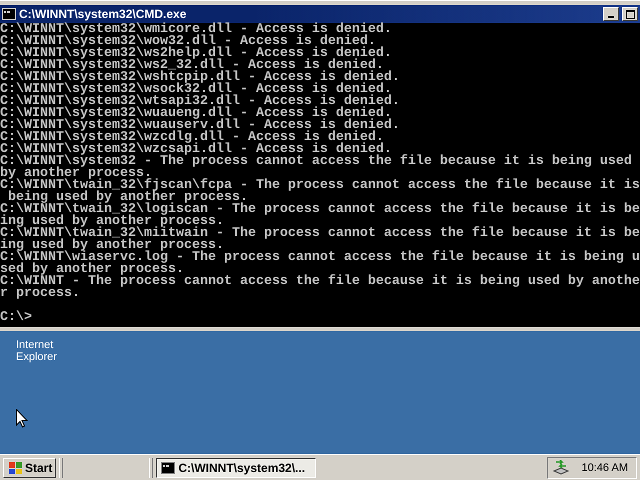 The width and height of the screenshot is (640, 480). What do you see at coordinates (40, 294) in the screenshot?
I see `console-line: r process.` at bounding box center [40, 294].